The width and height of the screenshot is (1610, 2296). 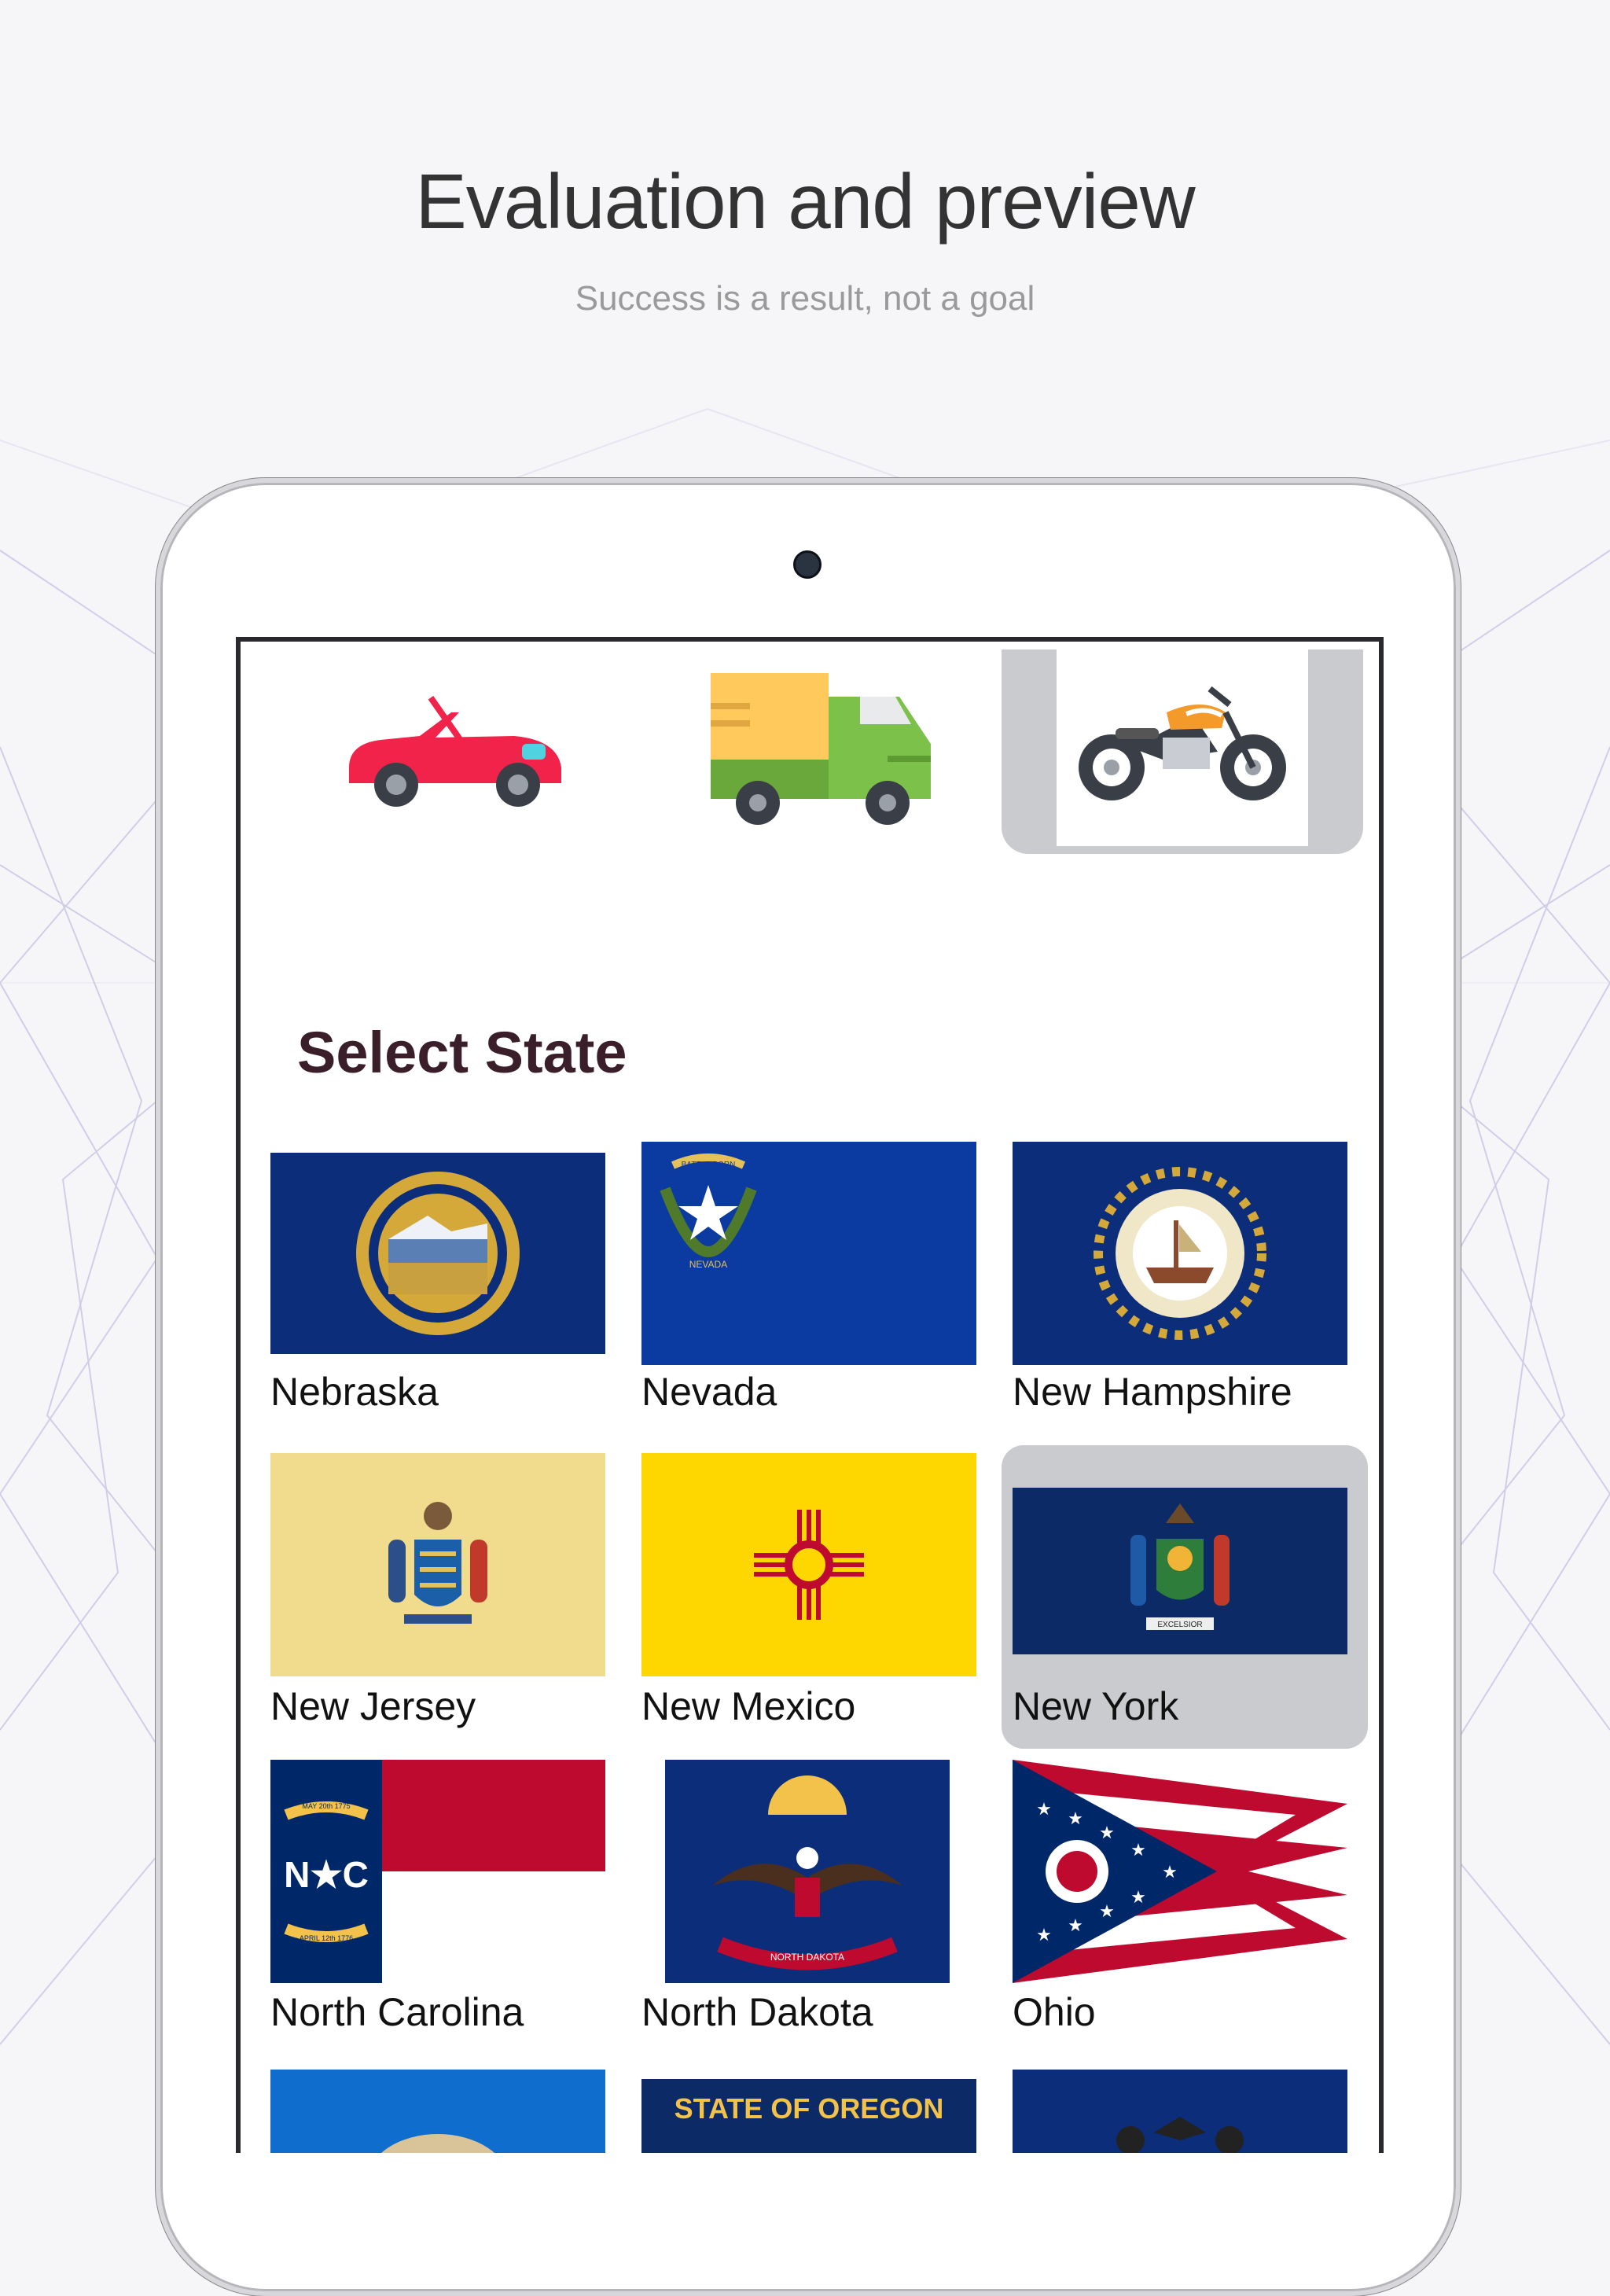 I want to click on oklahoma-flag-icon, so click(x=437, y=2111).